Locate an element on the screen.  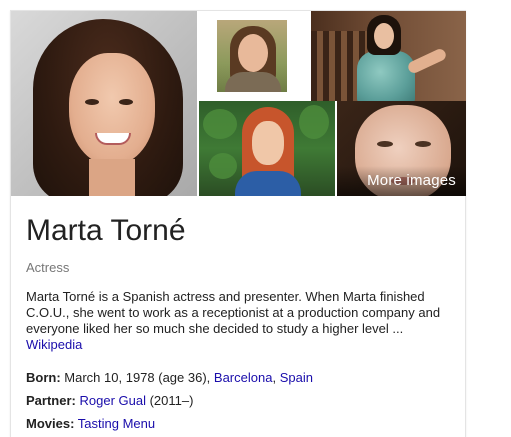
fact-born-date: March 10, 1978 (age 36), is located at coordinates (137, 377).